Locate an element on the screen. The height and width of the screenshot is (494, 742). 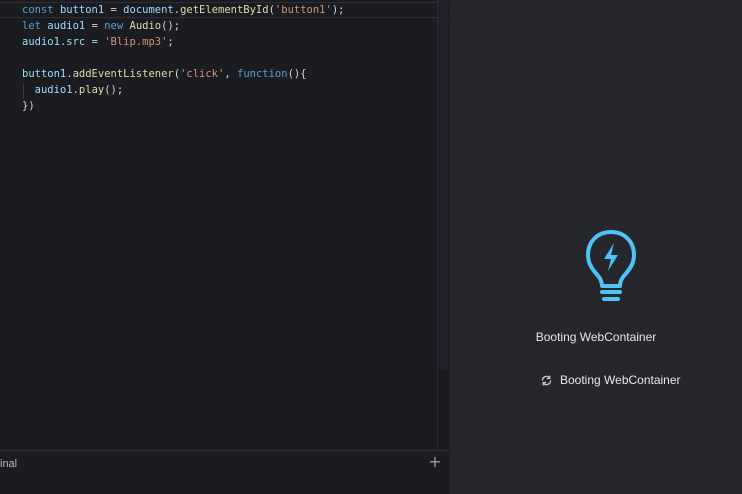
booting-status: Booting WebContainer is located at coordinates (610, 380).